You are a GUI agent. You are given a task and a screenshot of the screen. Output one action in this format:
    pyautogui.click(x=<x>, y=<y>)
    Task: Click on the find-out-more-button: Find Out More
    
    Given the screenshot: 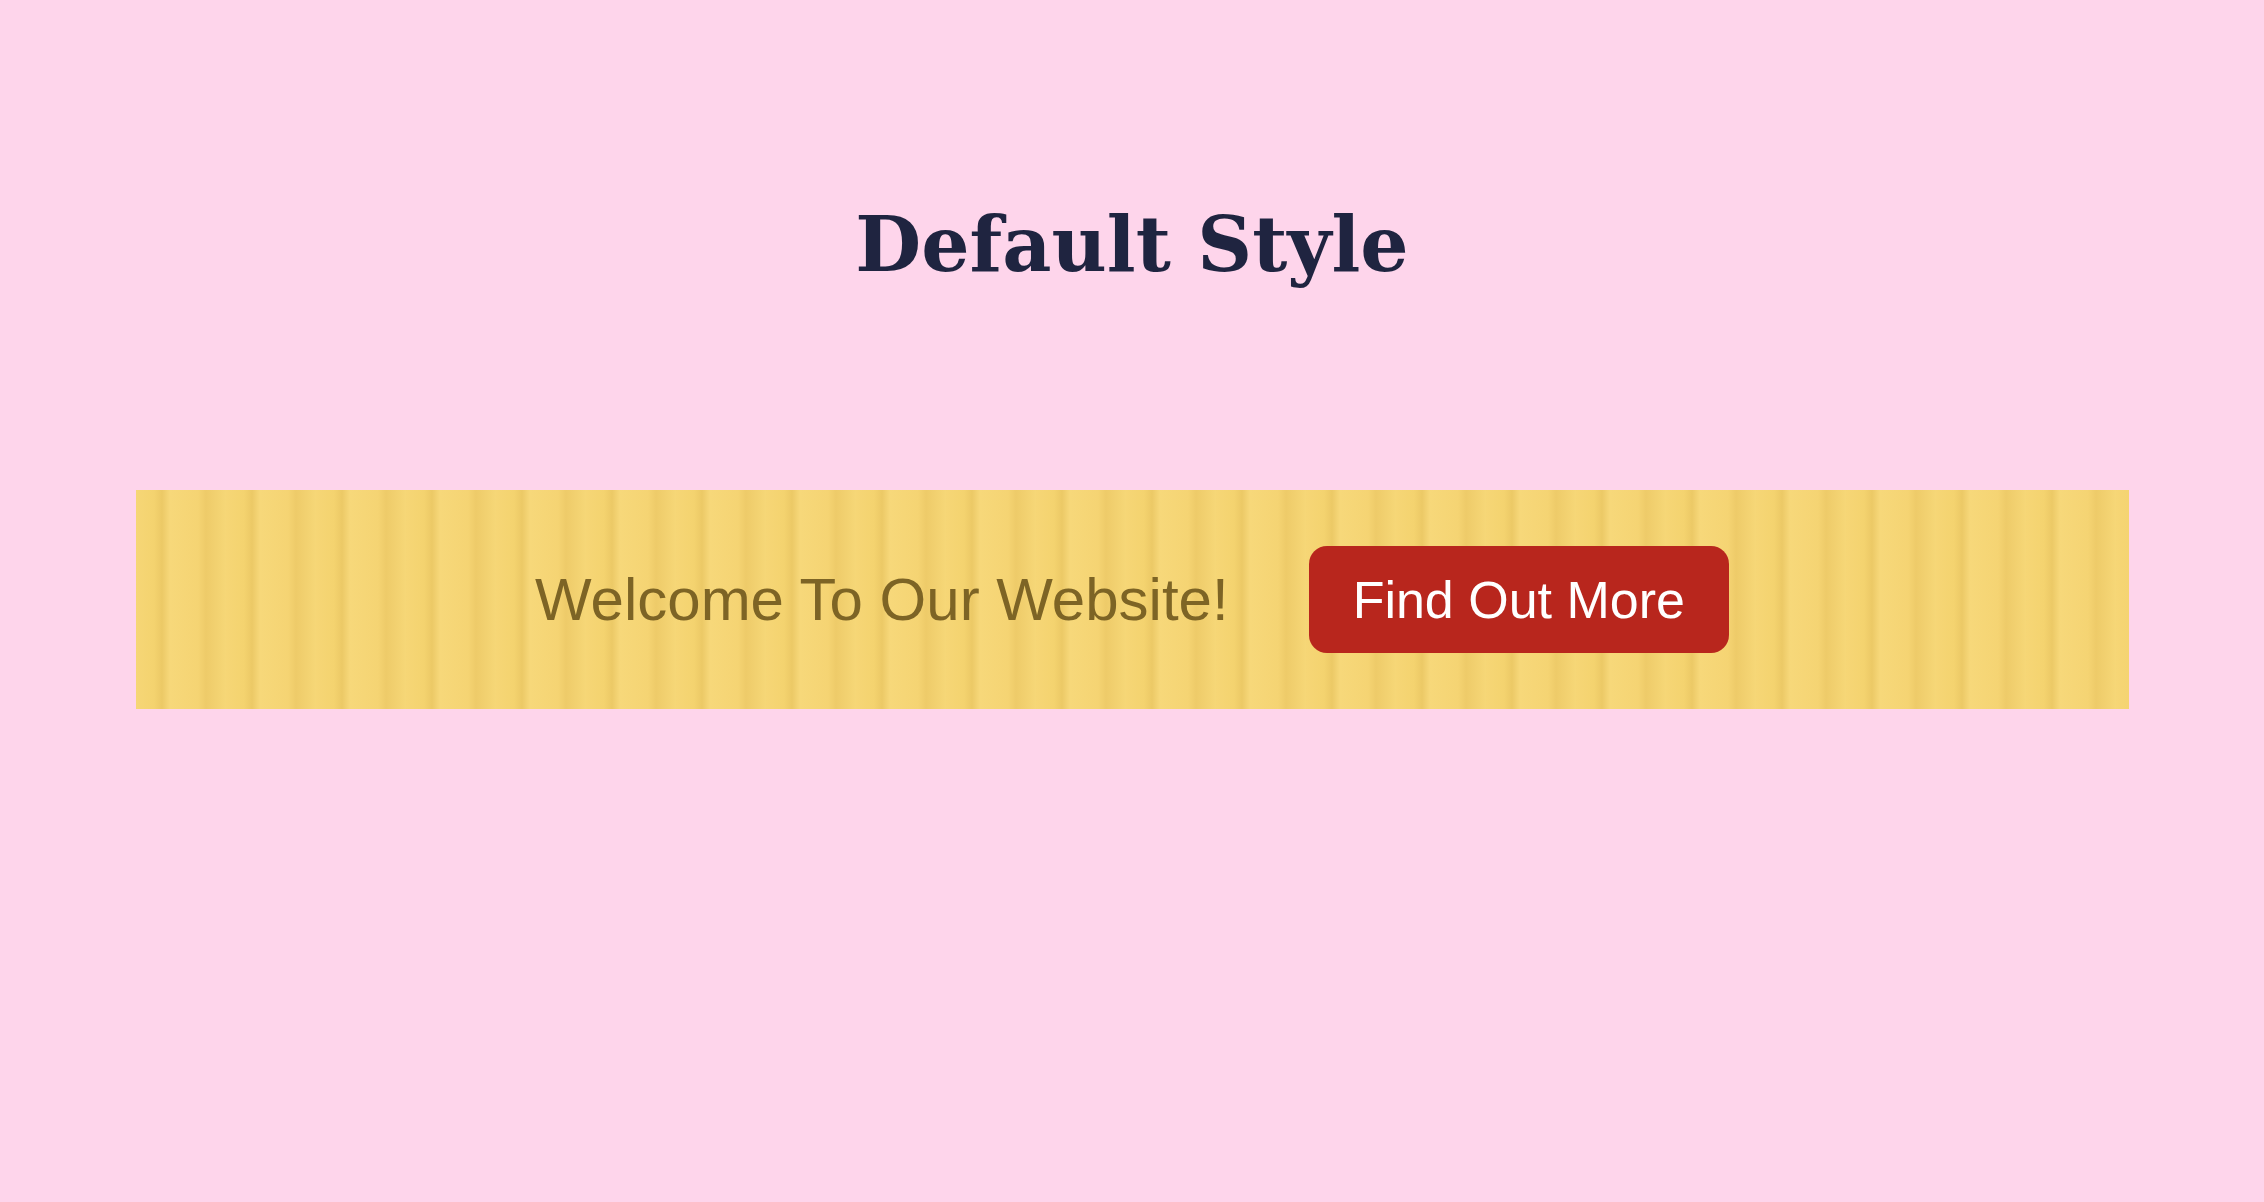 What is the action you would take?
    pyautogui.click(x=1518, y=599)
    